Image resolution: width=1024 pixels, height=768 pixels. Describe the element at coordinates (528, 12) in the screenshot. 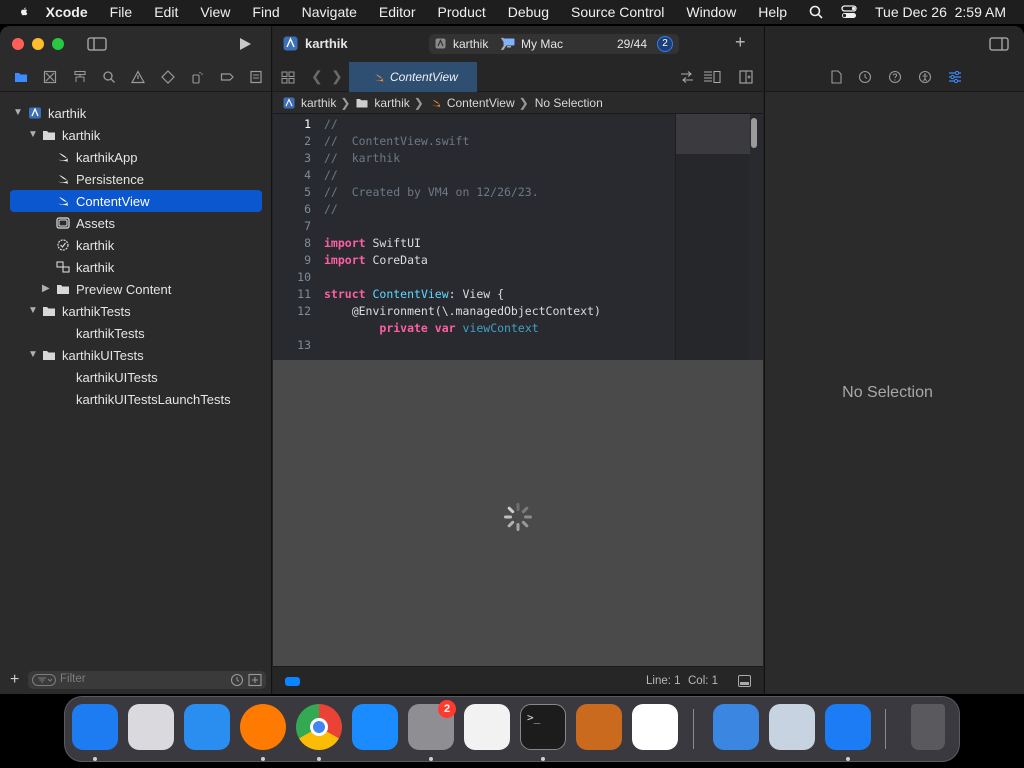

I see `menu-debug: Debug` at that location.